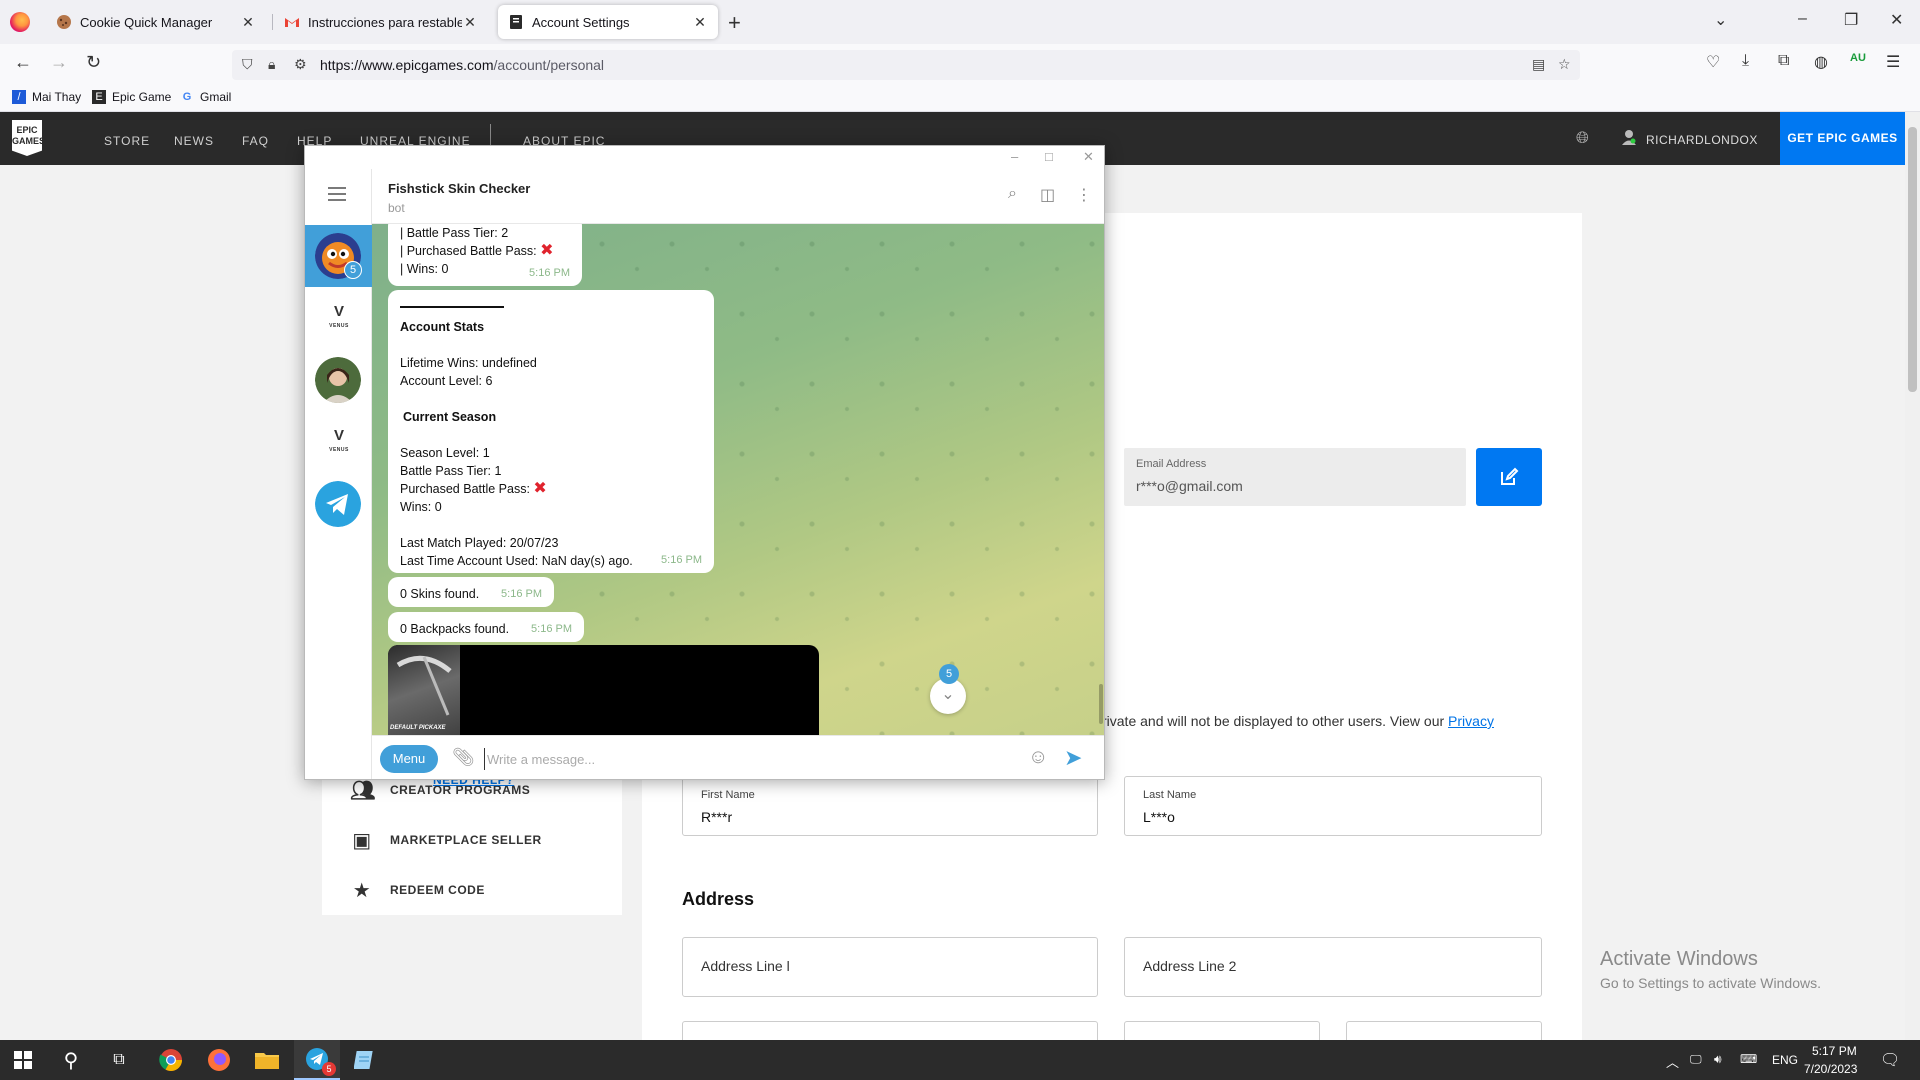 Image resolution: width=1920 pixels, height=1080 pixels. Describe the element at coordinates (1509, 477) in the screenshot. I see `edit-email-button` at that location.